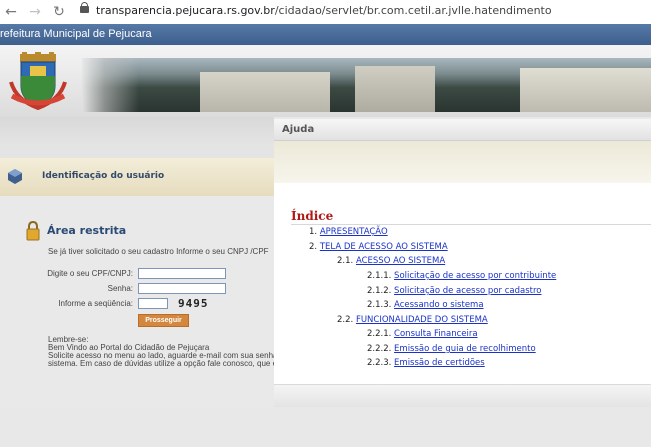 This screenshot has width=651, height=447. Describe the element at coordinates (471, 224) in the screenshot. I see `index-divider` at that location.